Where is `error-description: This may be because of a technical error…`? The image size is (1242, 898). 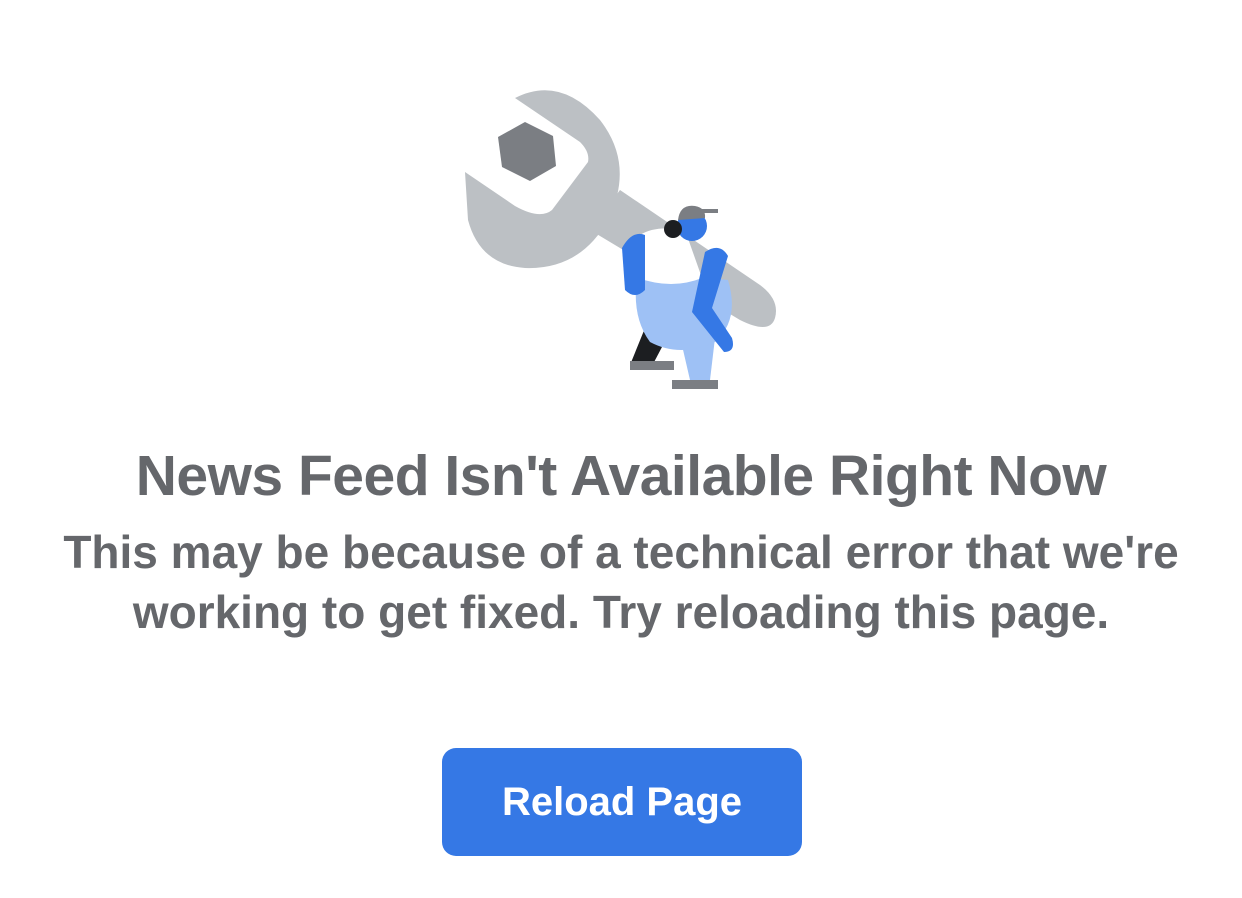
error-description: This may be because of a technical error… is located at coordinates (621, 582).